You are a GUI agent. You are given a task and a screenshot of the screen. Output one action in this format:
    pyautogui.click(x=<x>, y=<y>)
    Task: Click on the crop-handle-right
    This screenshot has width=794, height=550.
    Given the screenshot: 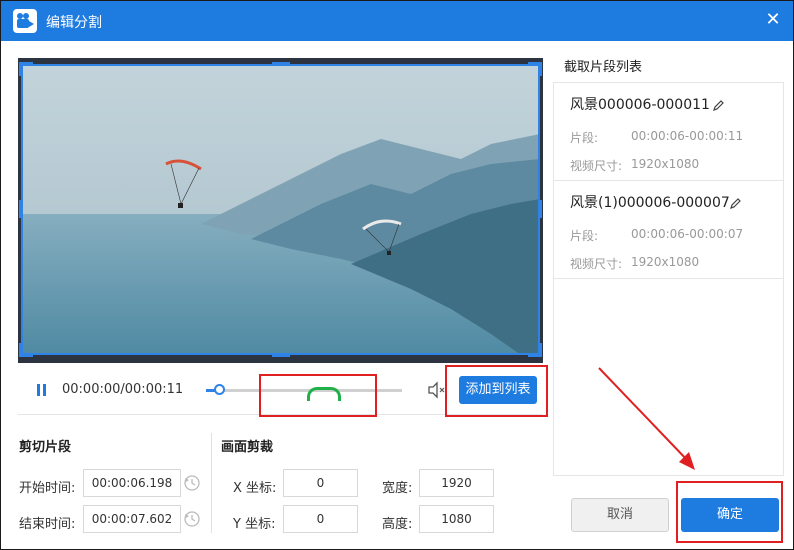 What is the action you would take?
    pyautogui.click(x=540, y=209)
    